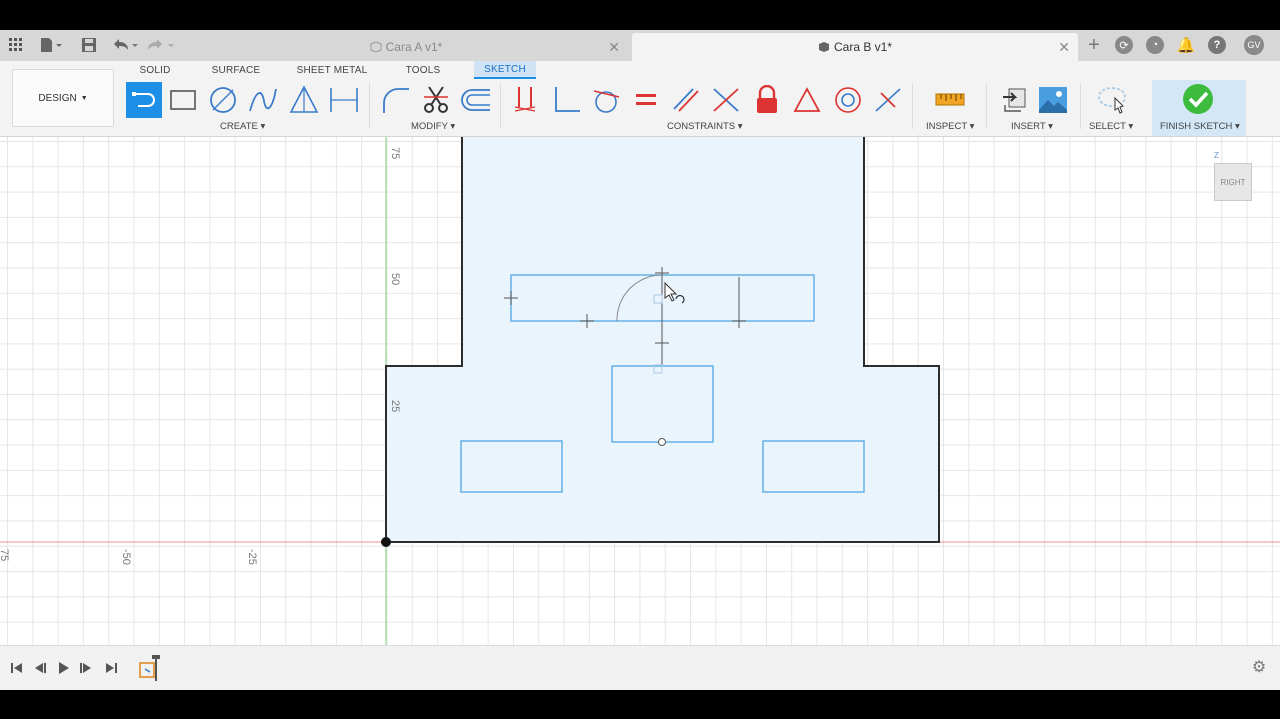 The height and width of the screenshot is (719, 1280). I want to click on viewcube: RIGHT, so click(1233, 182).